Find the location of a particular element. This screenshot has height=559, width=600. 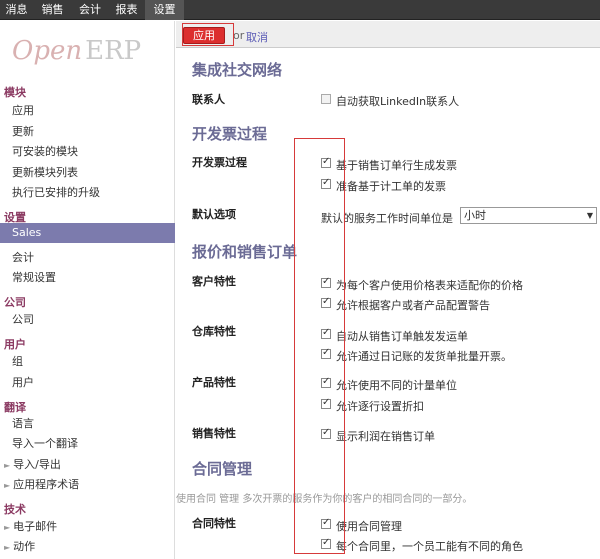

section-title-quotations: 报价和销售订单 is located at coordinates (245, 252).